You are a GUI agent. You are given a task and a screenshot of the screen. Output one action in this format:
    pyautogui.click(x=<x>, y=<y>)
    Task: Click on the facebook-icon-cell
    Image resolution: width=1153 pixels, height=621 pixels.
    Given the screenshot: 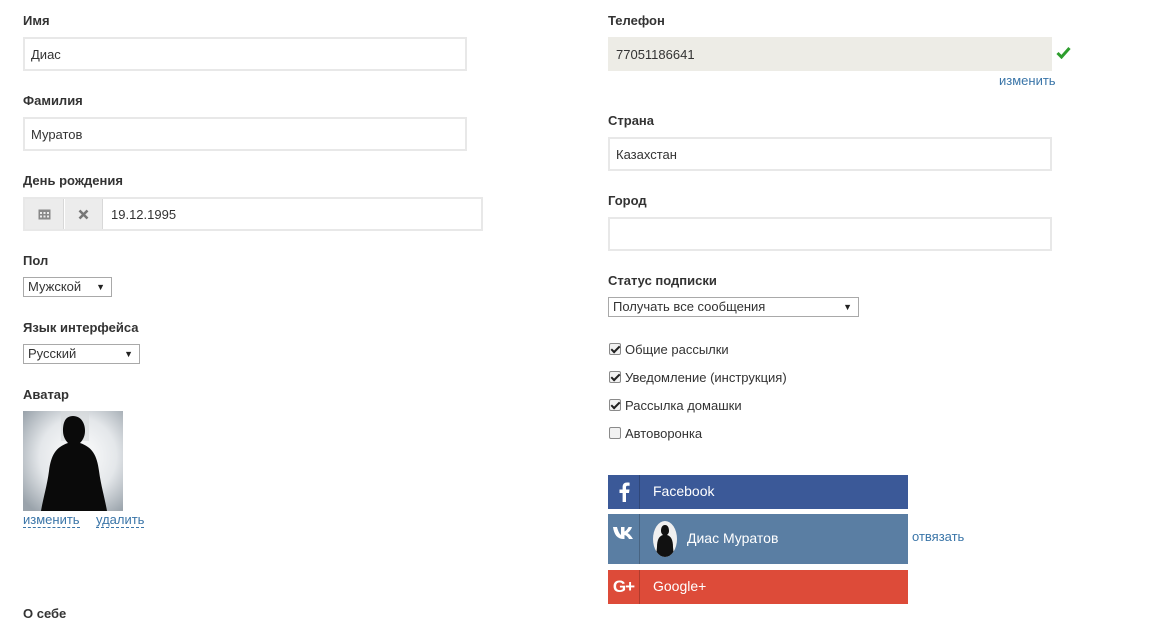 What is the action you would take?
    pyautogui.click(x=624, y=492)
    